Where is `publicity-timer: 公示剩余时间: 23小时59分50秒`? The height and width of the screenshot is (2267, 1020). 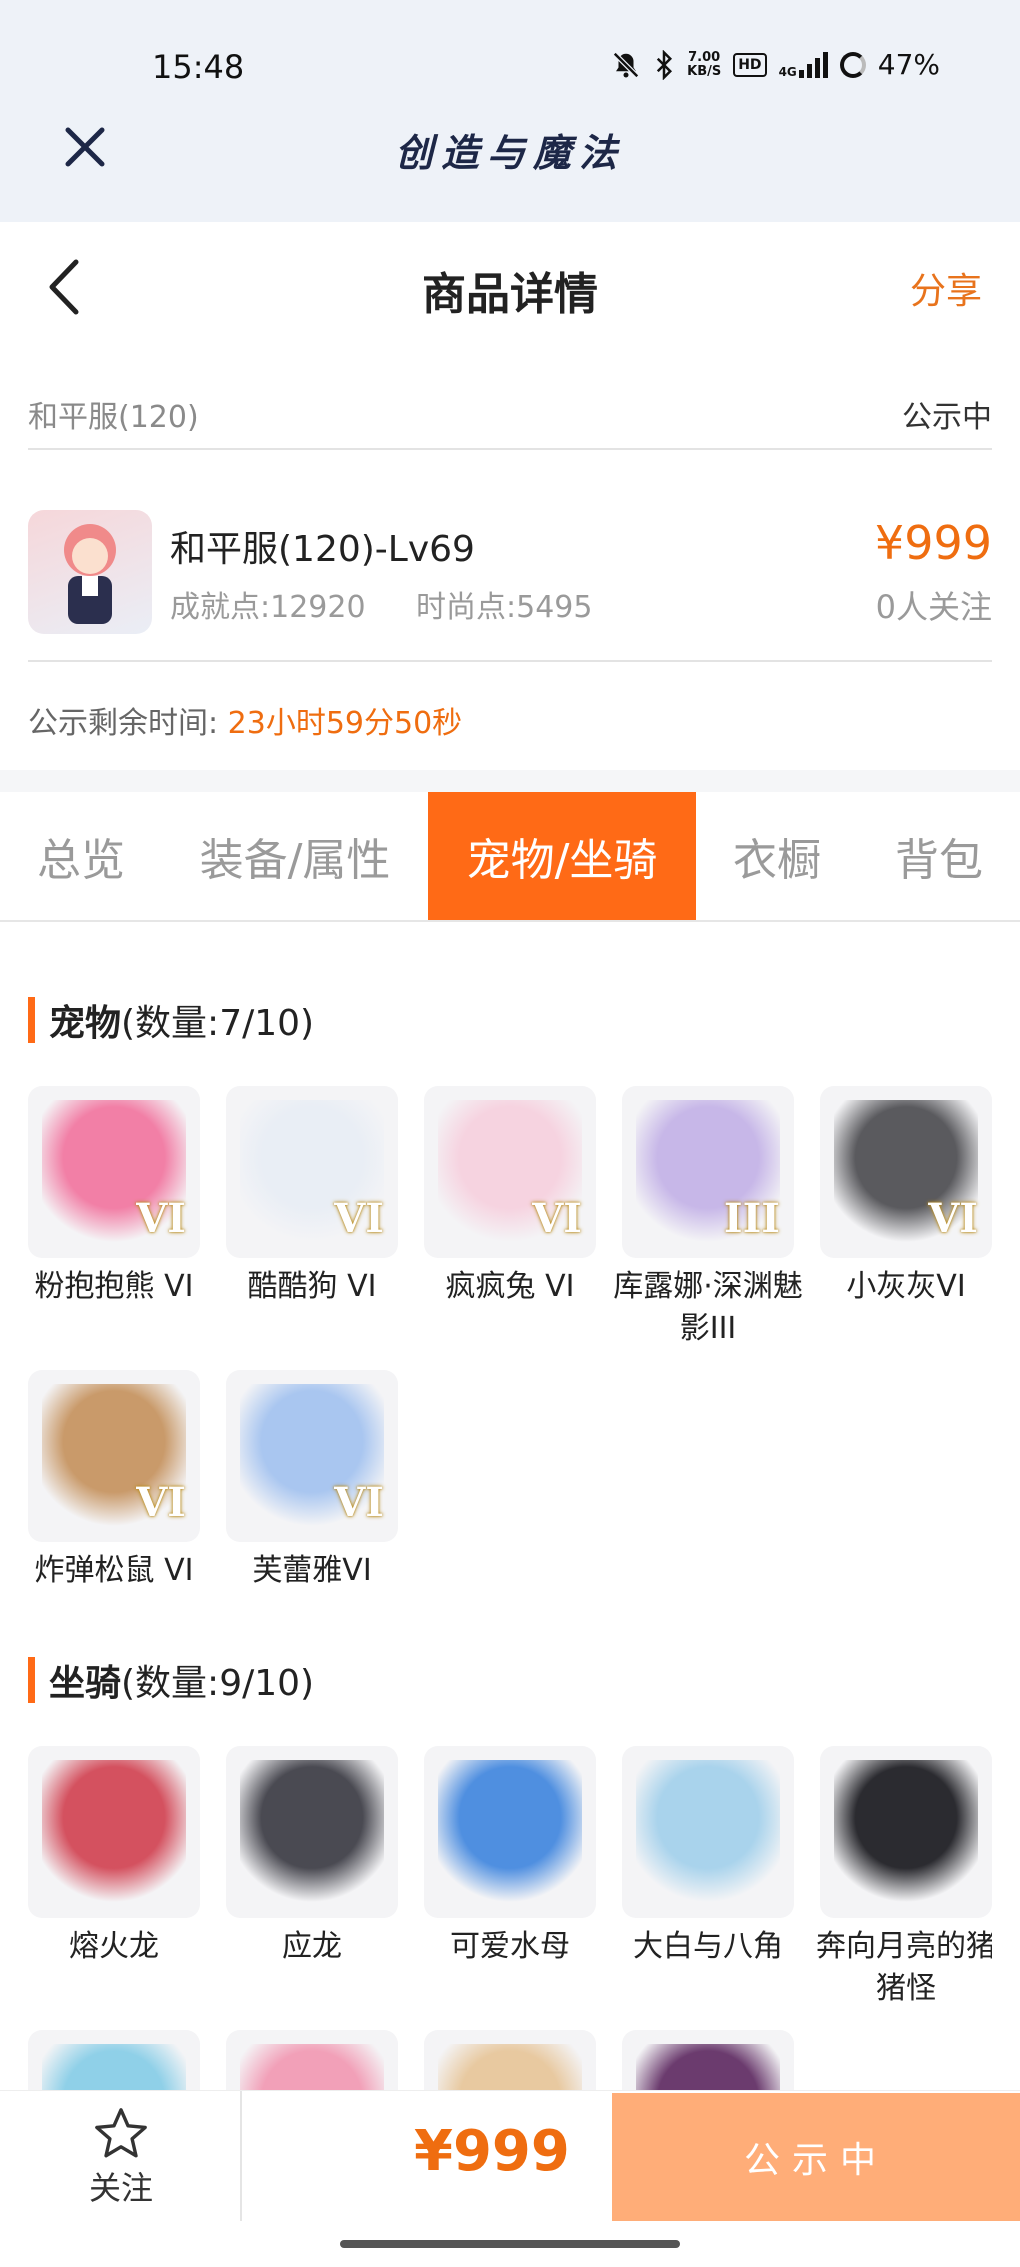 publicity-timer: 公示剩余时间: 23小时59分50秒 is located at coordinates (245, 720).